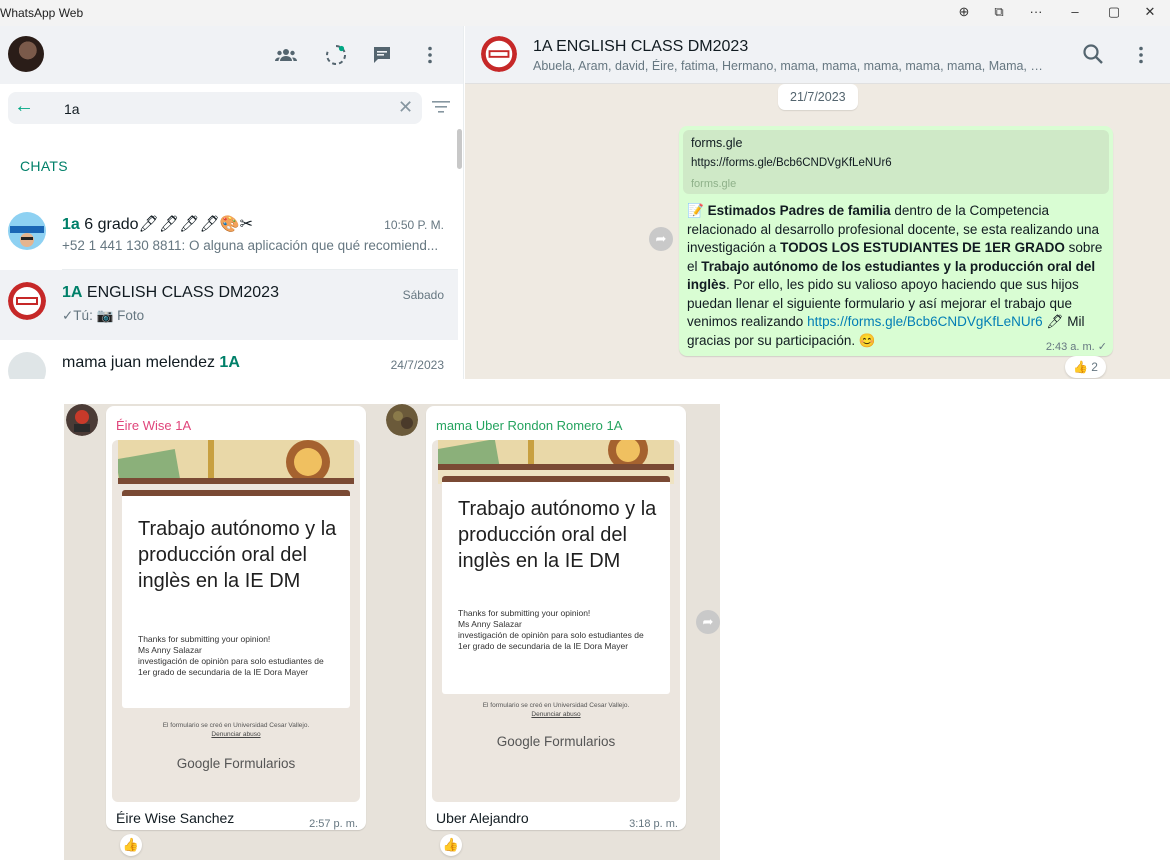 Image resolution: width=1170 pixels, height=860 pixels. What do you see at coordinates (24, 106) in the screenshot?
I see `back-arrow-icon: ←` at bounding box center [24, 106].